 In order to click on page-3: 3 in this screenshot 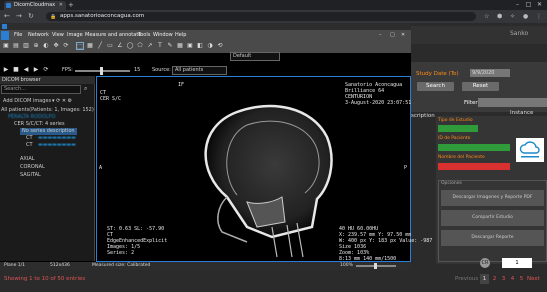, I will do `click(503, 279)`.